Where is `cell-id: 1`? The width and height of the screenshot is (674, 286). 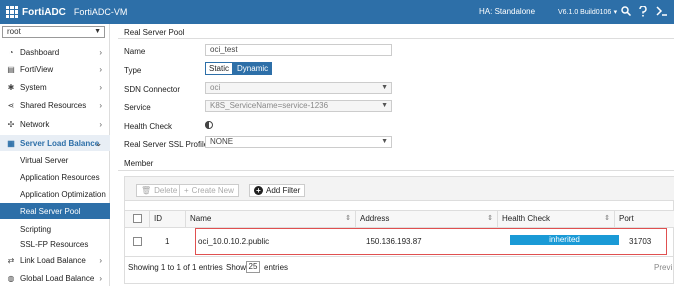 cell-id: 1 is located at coordinates (167, 241).